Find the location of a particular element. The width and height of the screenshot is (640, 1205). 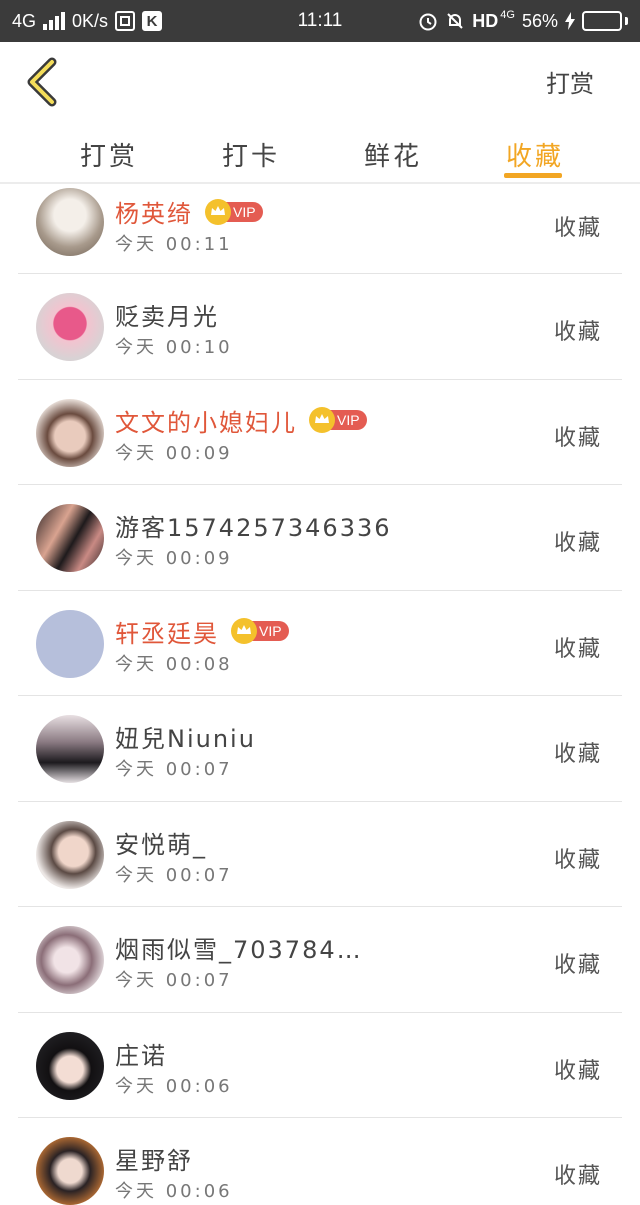

tab-favorites: 收藏 is located at coordinates (535, 154).